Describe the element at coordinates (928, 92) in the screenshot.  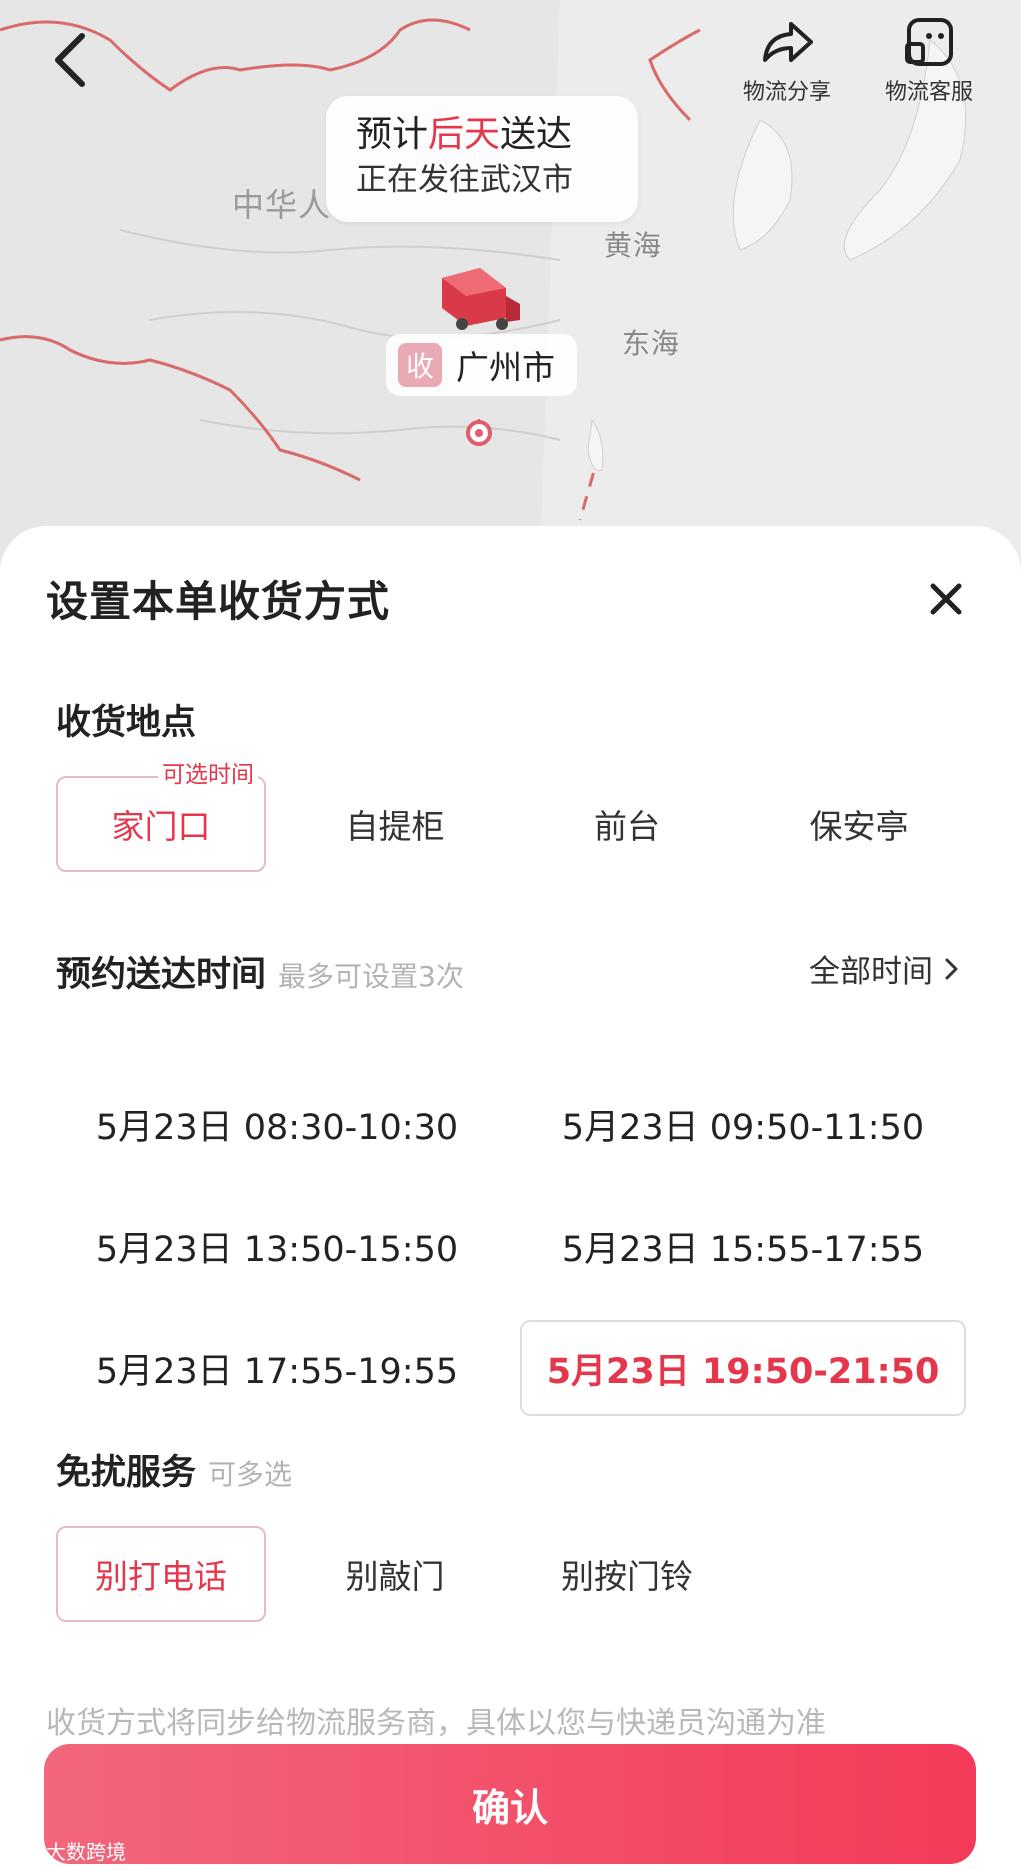
I see `logistics-service-label: 物流客服` at that location.